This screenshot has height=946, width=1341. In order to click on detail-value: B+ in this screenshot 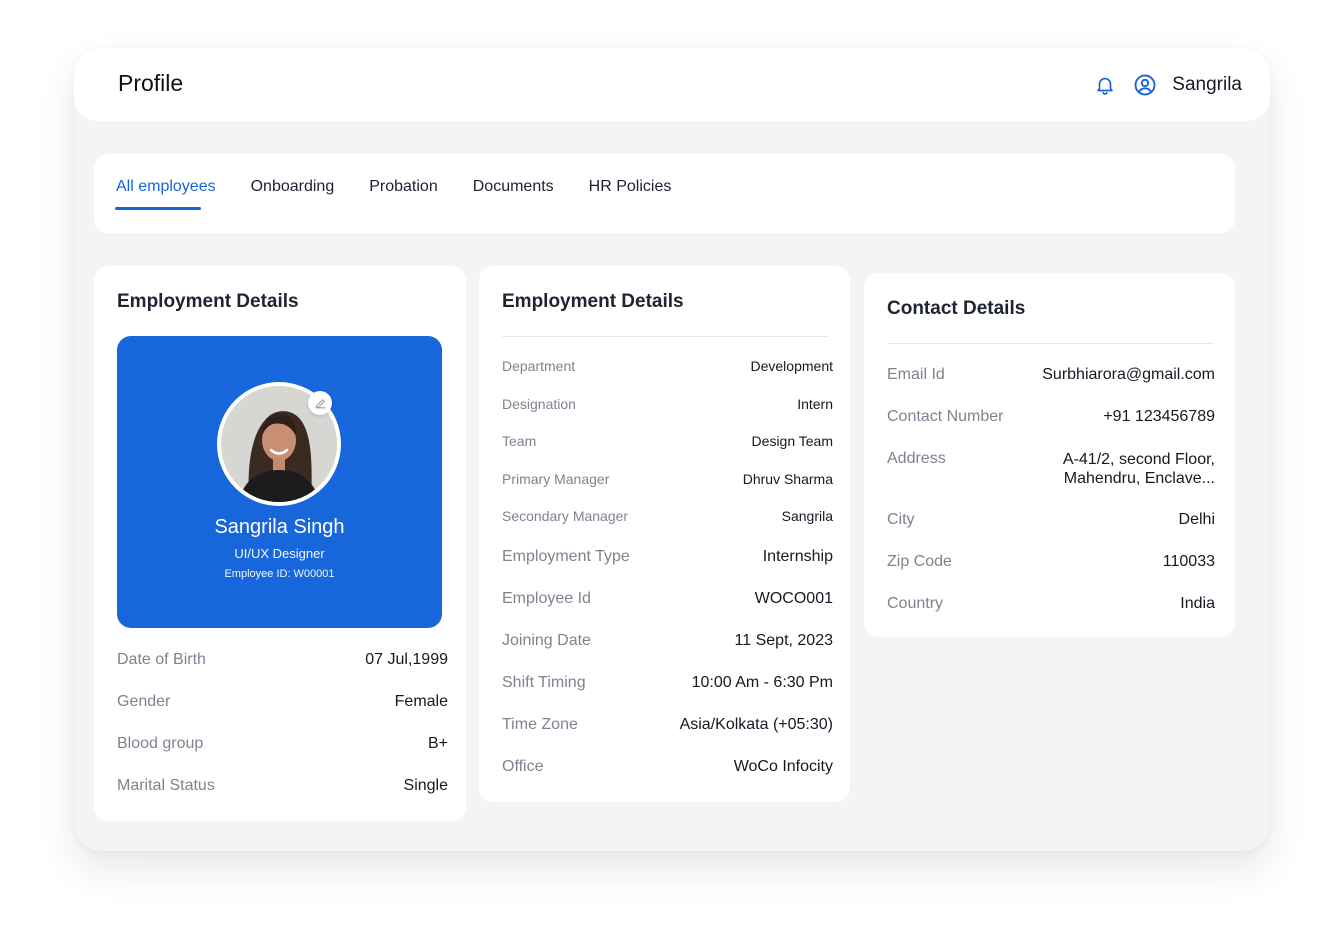, I will do `click(437, 743)`.